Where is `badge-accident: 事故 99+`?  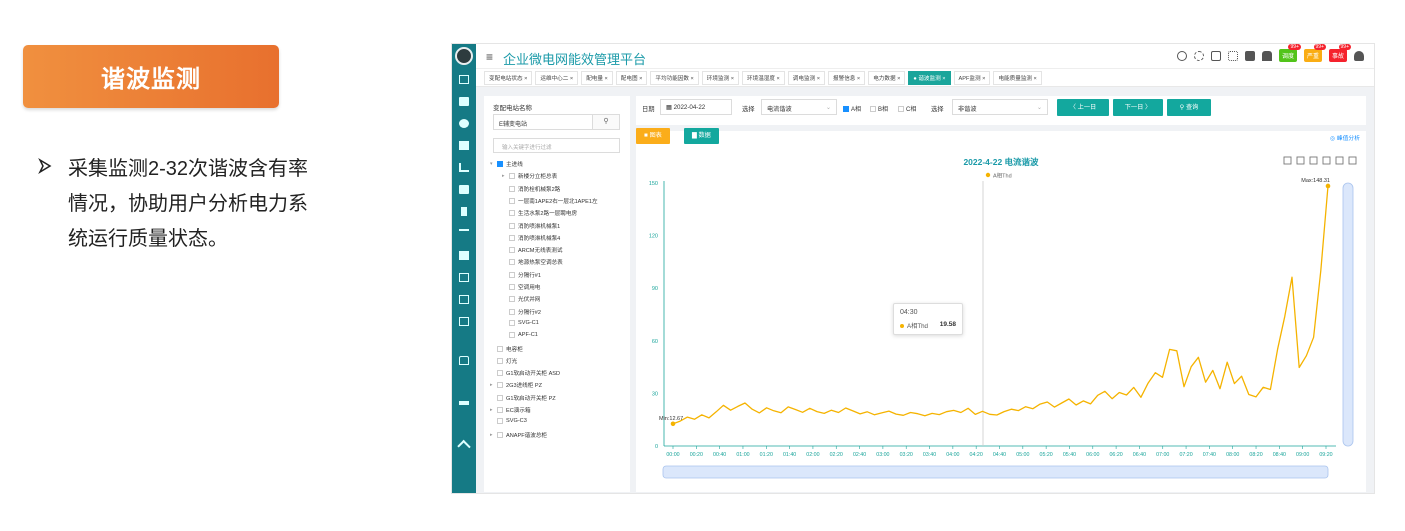 badge-accident: 事故 99+ is located at coordinates (1339, 53).